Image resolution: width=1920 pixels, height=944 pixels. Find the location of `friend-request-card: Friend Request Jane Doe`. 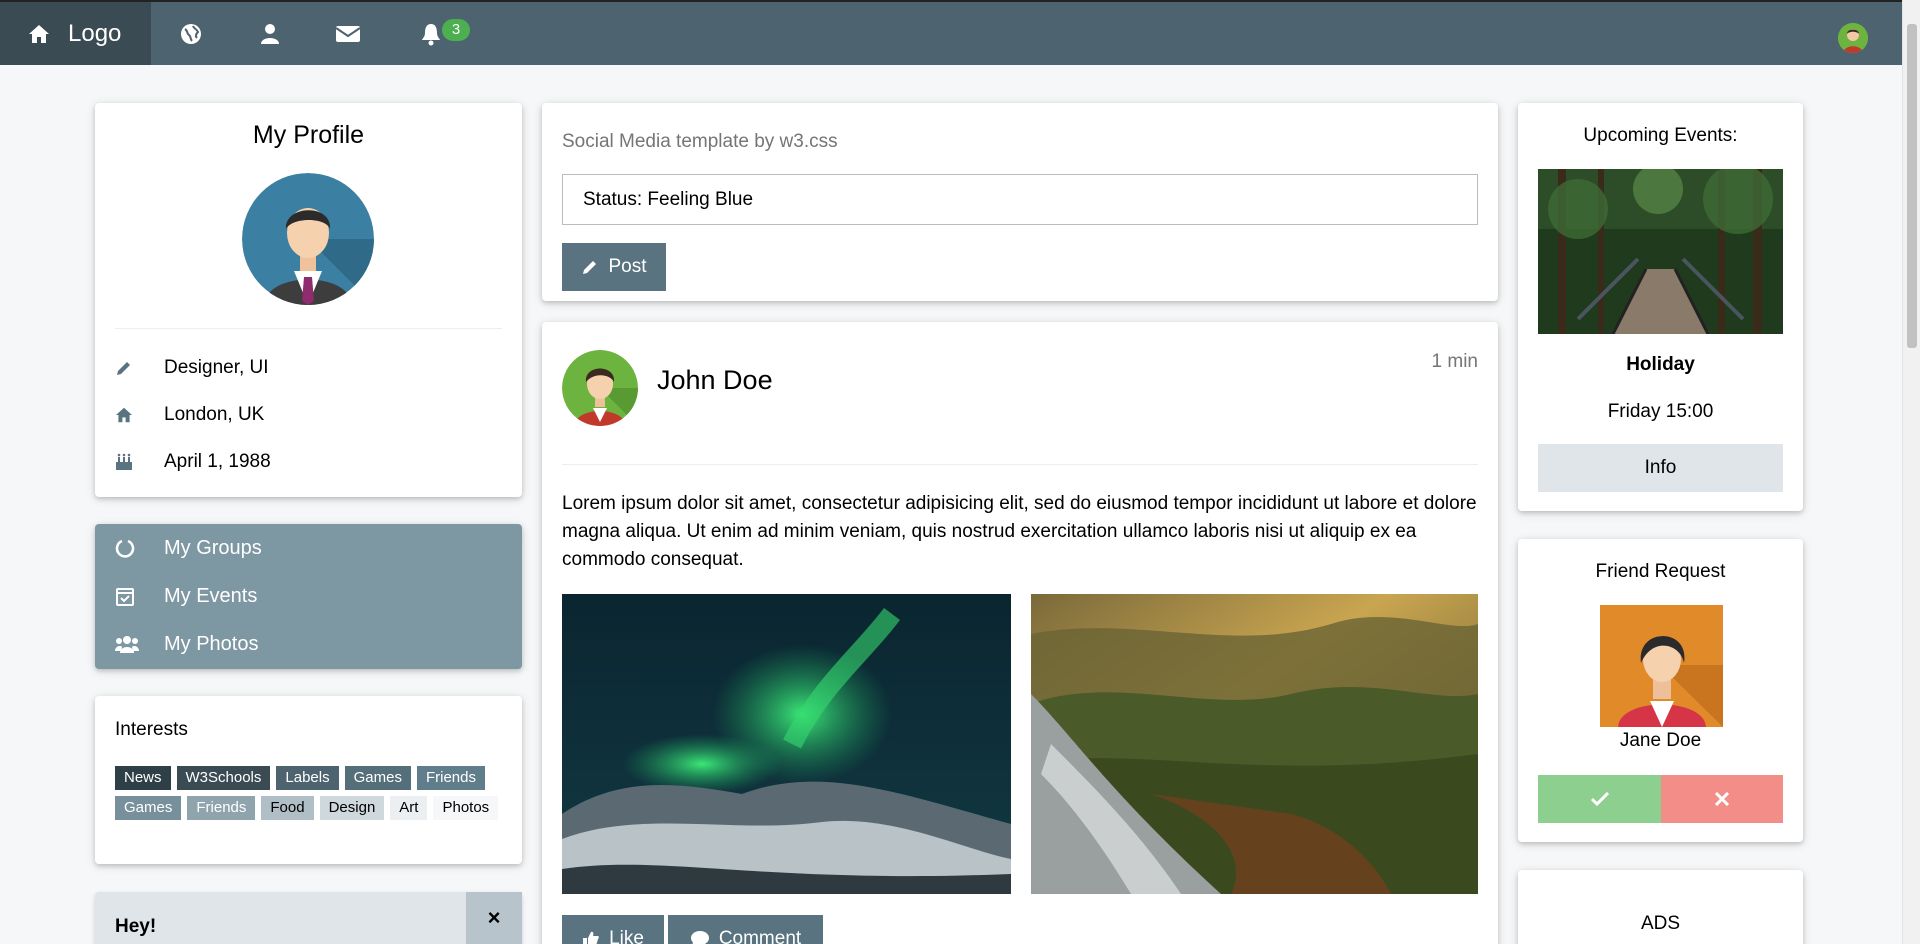

friend-request-card: Friend Request Jane Doe is located at coordinates (1660, 690).